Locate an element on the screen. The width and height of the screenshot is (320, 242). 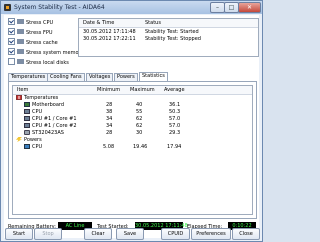
tab-voltages: Voltages is located at coordinates (100, 77).